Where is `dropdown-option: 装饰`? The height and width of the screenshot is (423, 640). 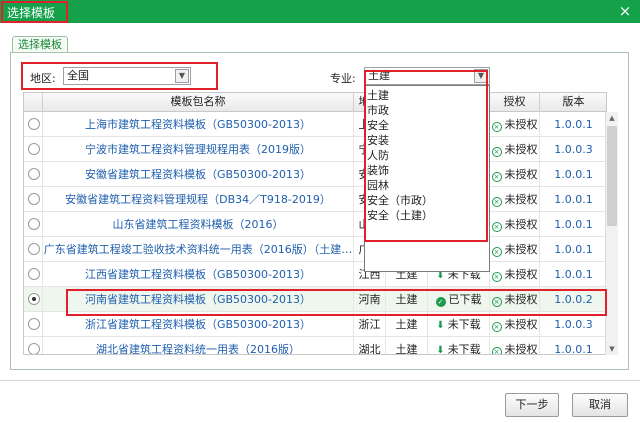 dropdown-option: 装饰 is located at coordinates (378, 170).